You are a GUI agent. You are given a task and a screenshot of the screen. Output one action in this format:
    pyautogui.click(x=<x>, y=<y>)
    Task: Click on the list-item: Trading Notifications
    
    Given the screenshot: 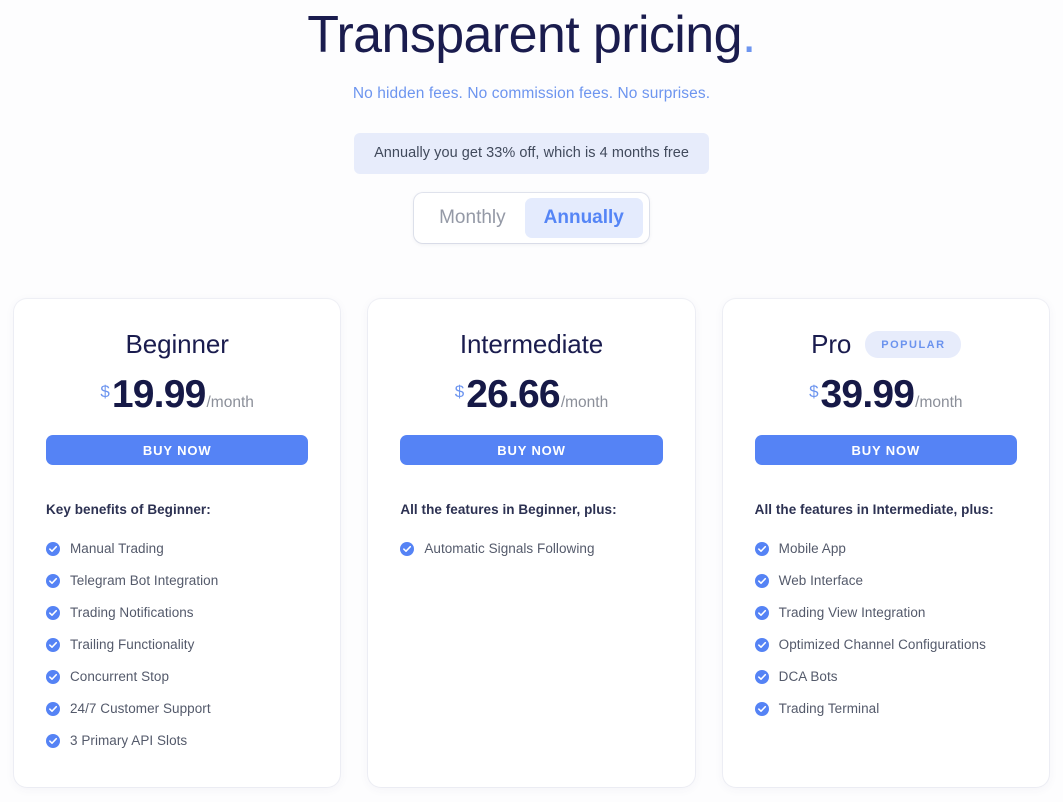 What is the action you would take?
    pyautogui.click(x=177, y=613)
    